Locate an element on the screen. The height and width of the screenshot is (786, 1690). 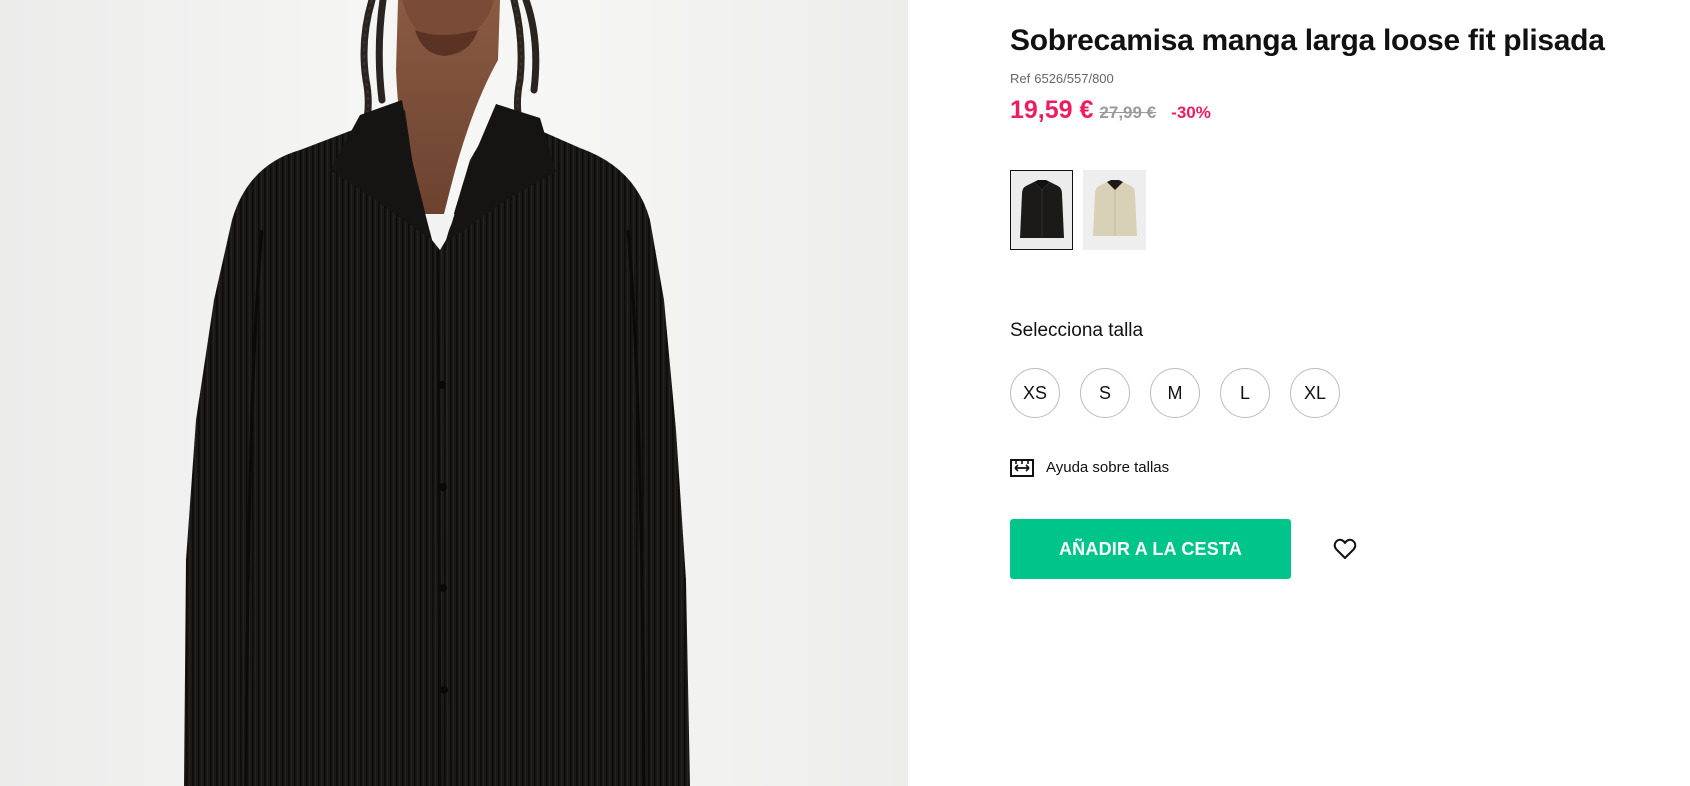
ruler-icon is located at coordinates (1022, 468).